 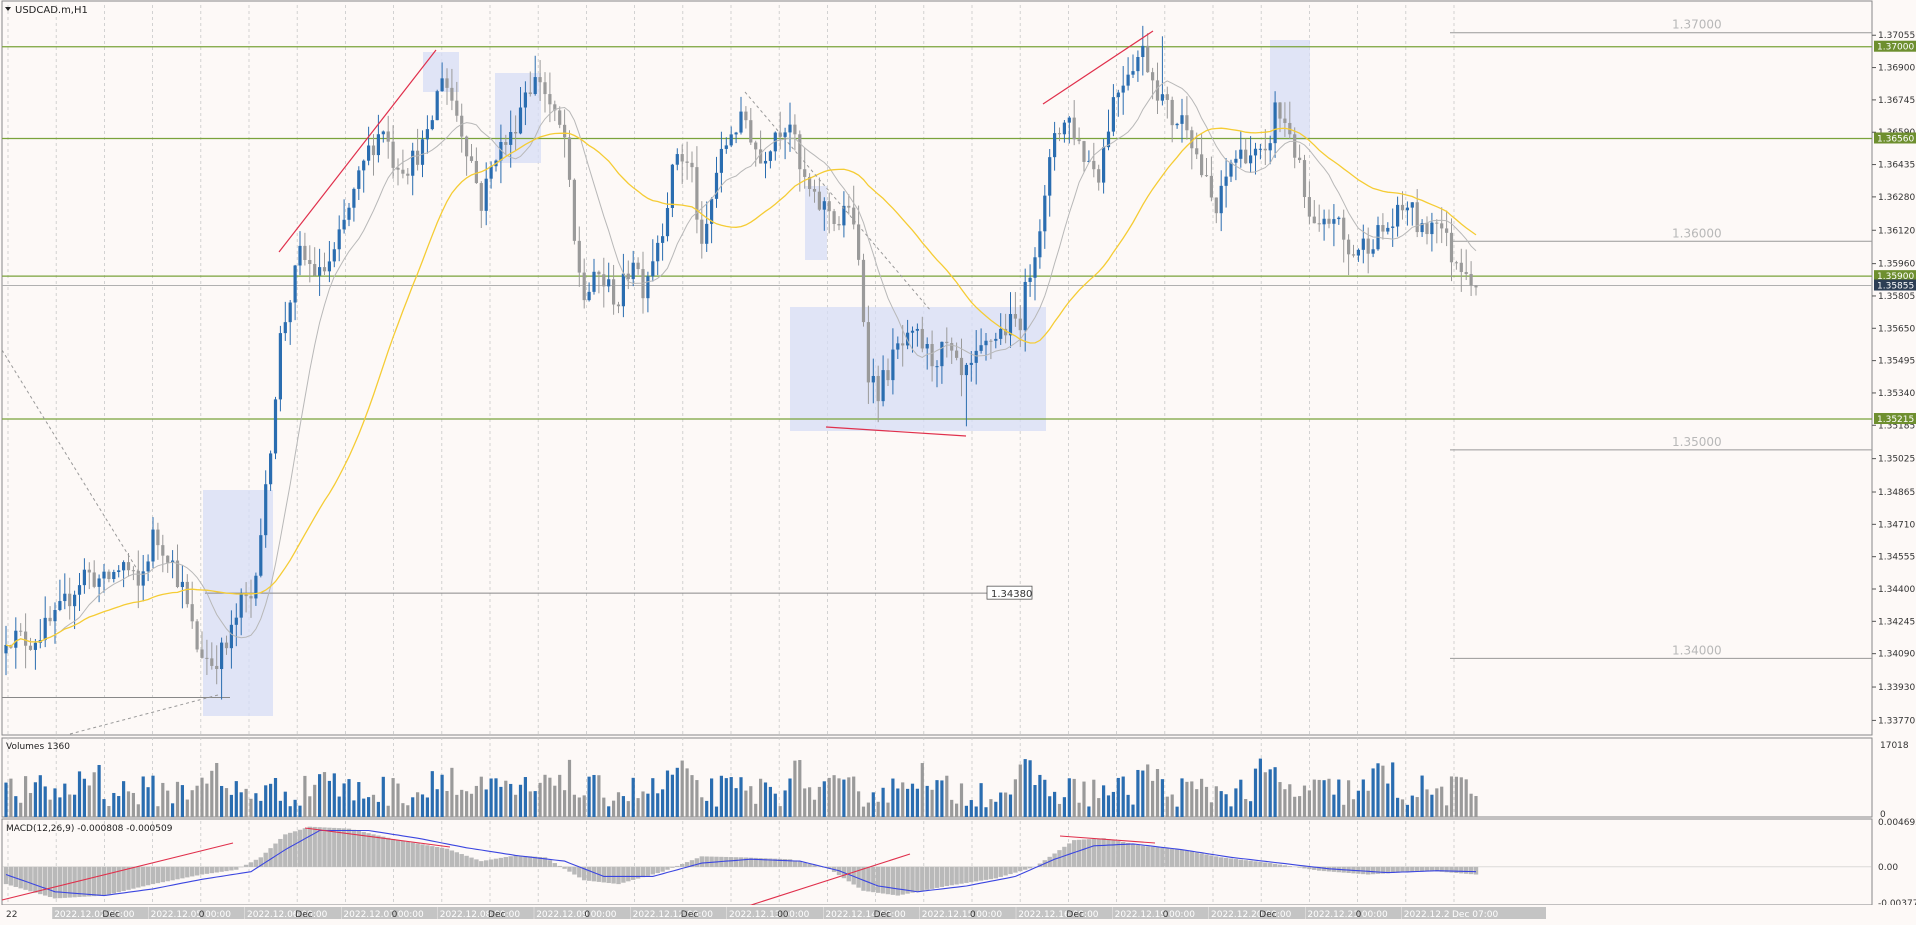 What do you see at coordinates (8, 9) in the screenshot?
I see `chevron-down-icon` at bounding box center [8, 9].